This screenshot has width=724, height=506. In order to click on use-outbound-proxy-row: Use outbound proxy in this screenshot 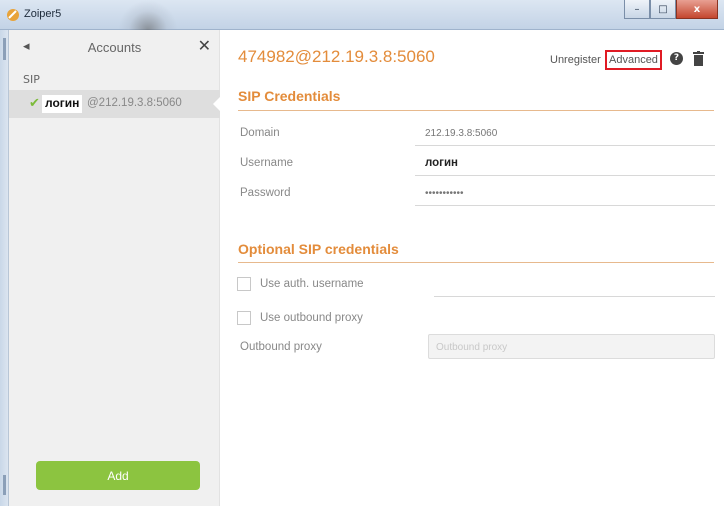, I will do `click(300, 318)`.